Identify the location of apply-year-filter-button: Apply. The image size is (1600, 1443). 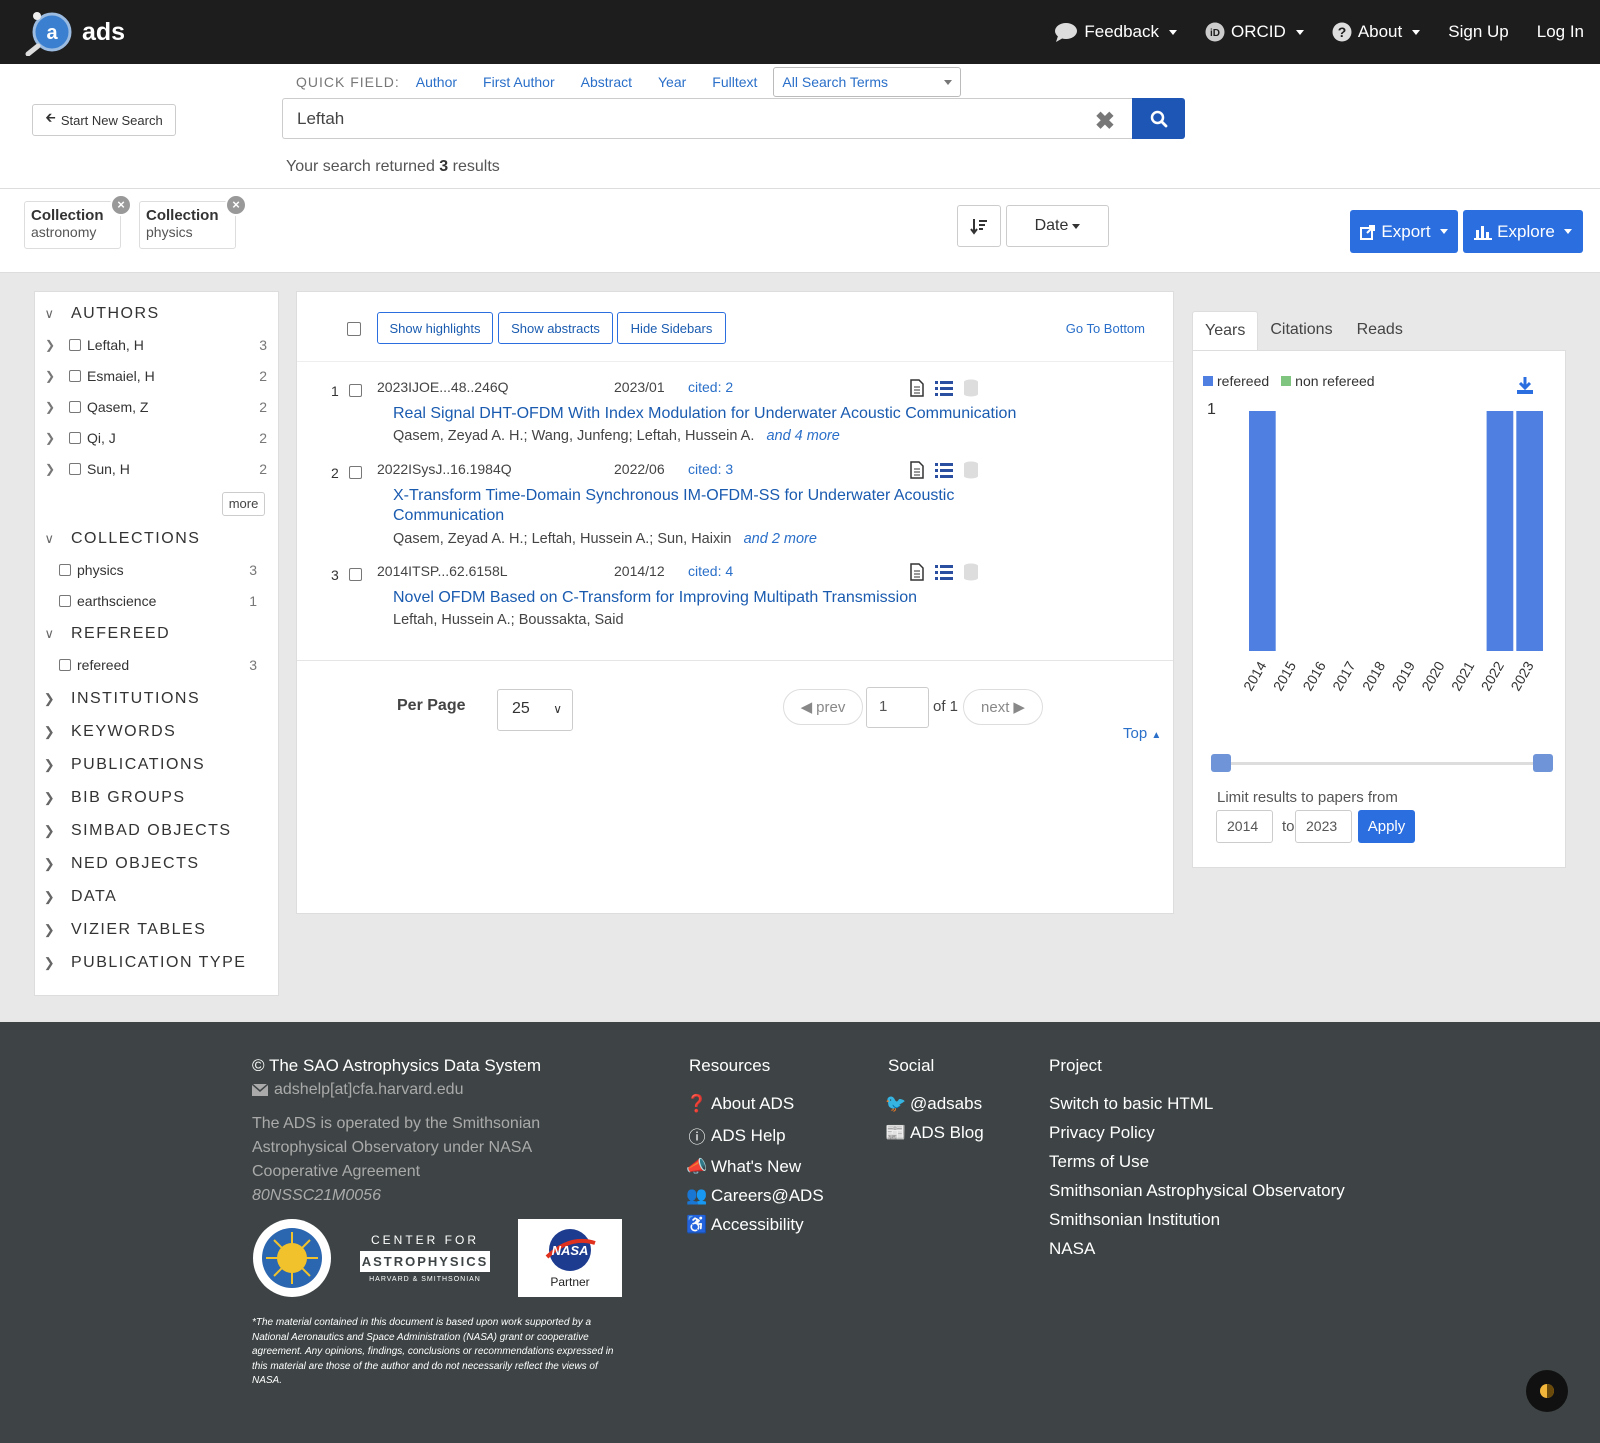
(1386, 826).